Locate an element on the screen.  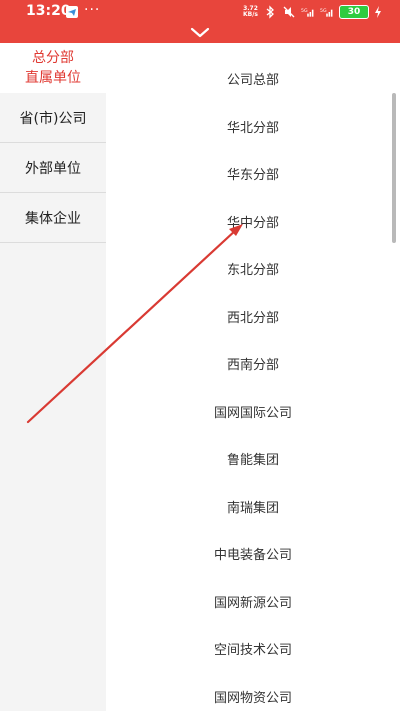
net-speed: 3.72 KB/s is located at coordinates (250, 12).